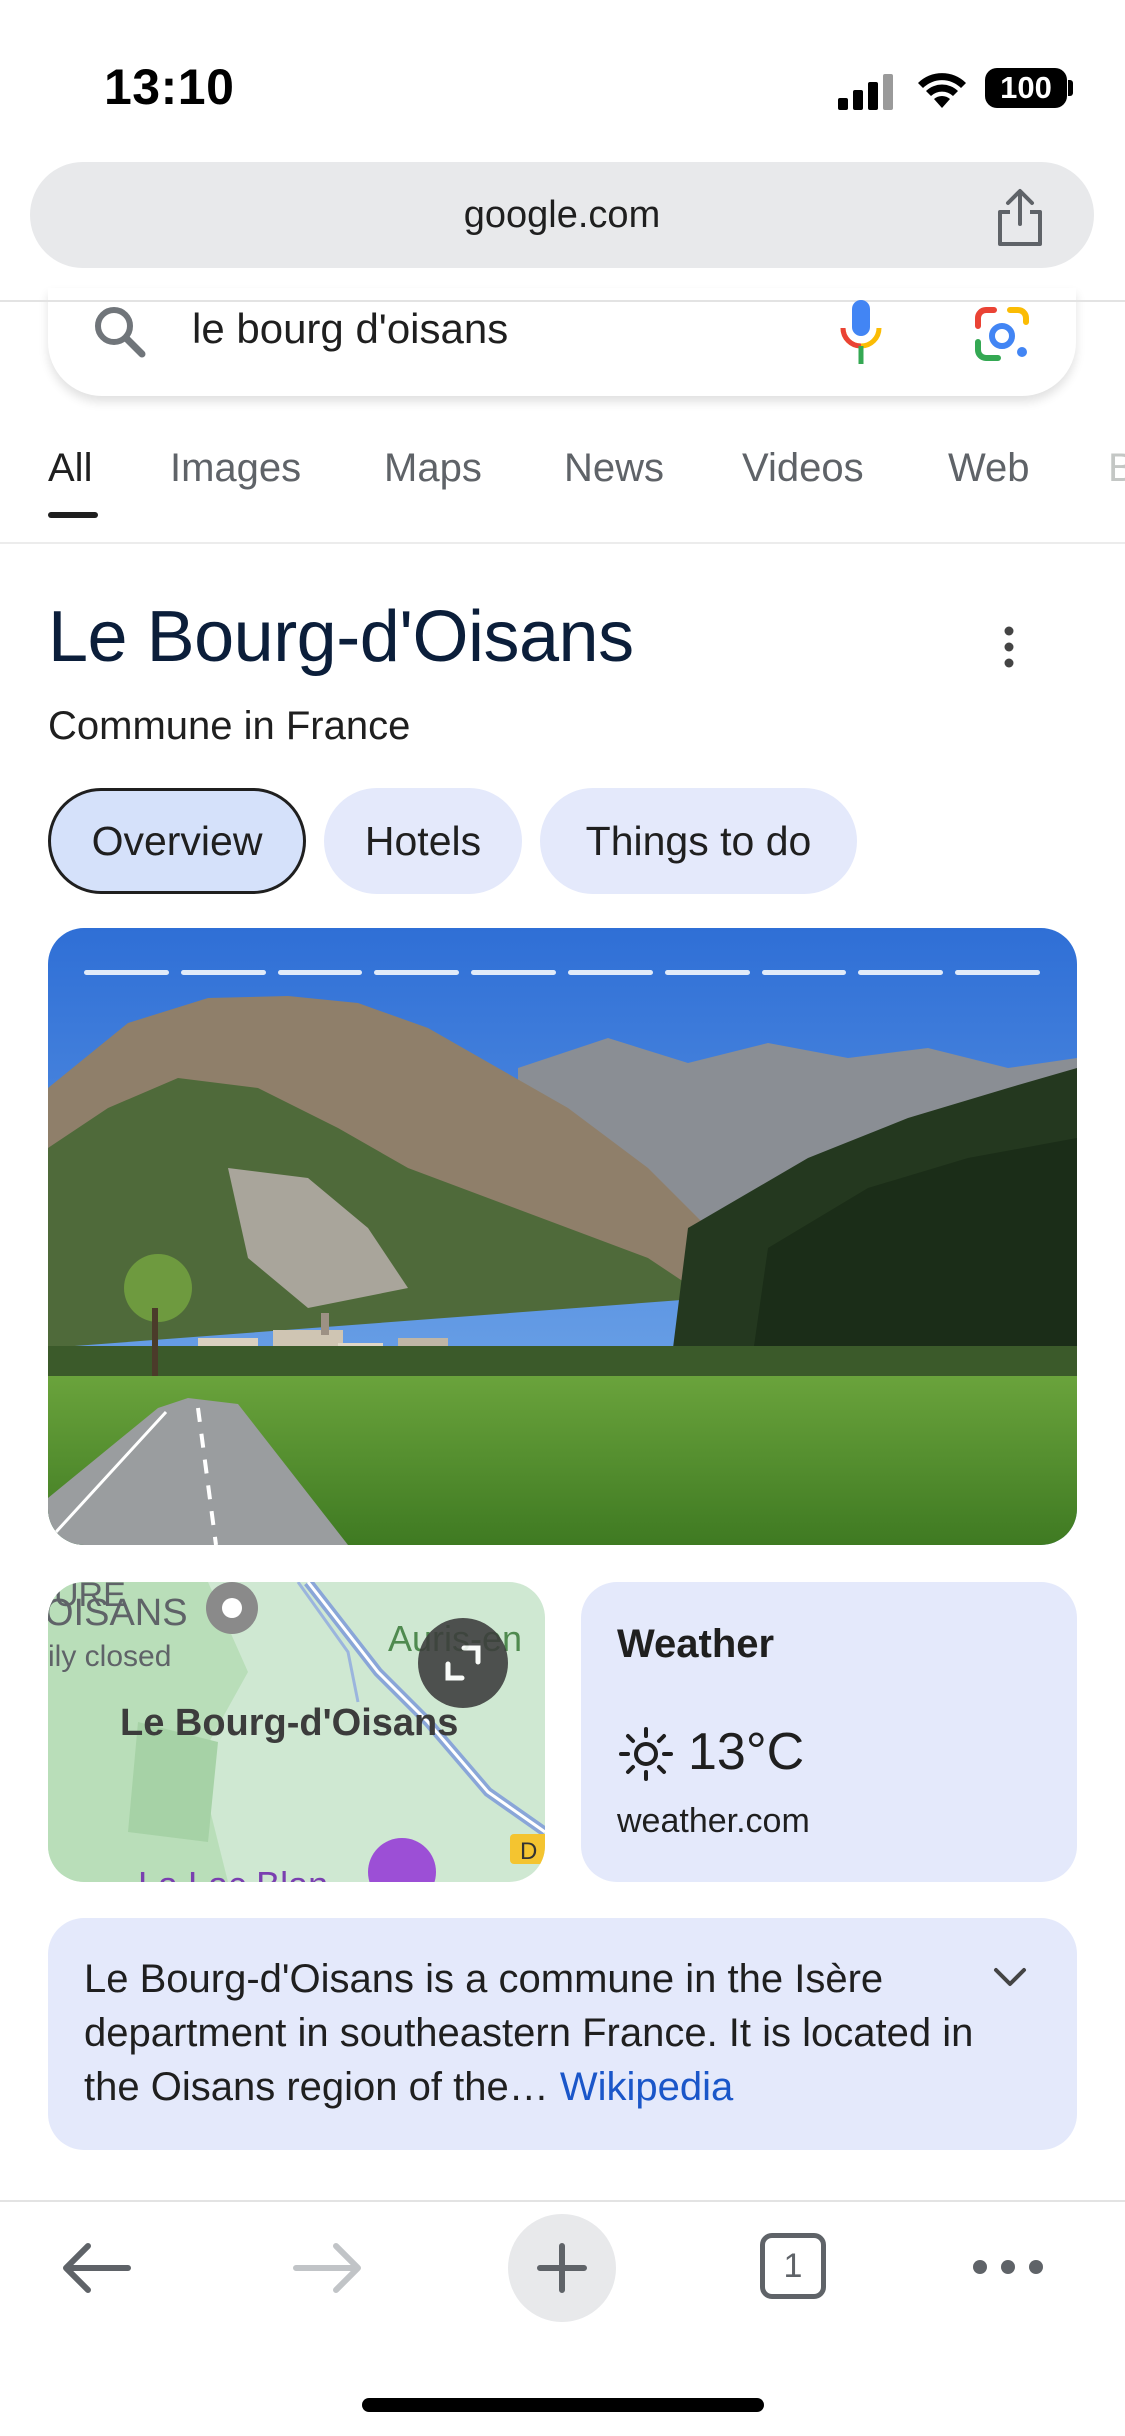 Image resolution: width=1125 pixels, height=2436 pixels. I want to click on search-input: le bourg d'oisans, so click(350, 329).